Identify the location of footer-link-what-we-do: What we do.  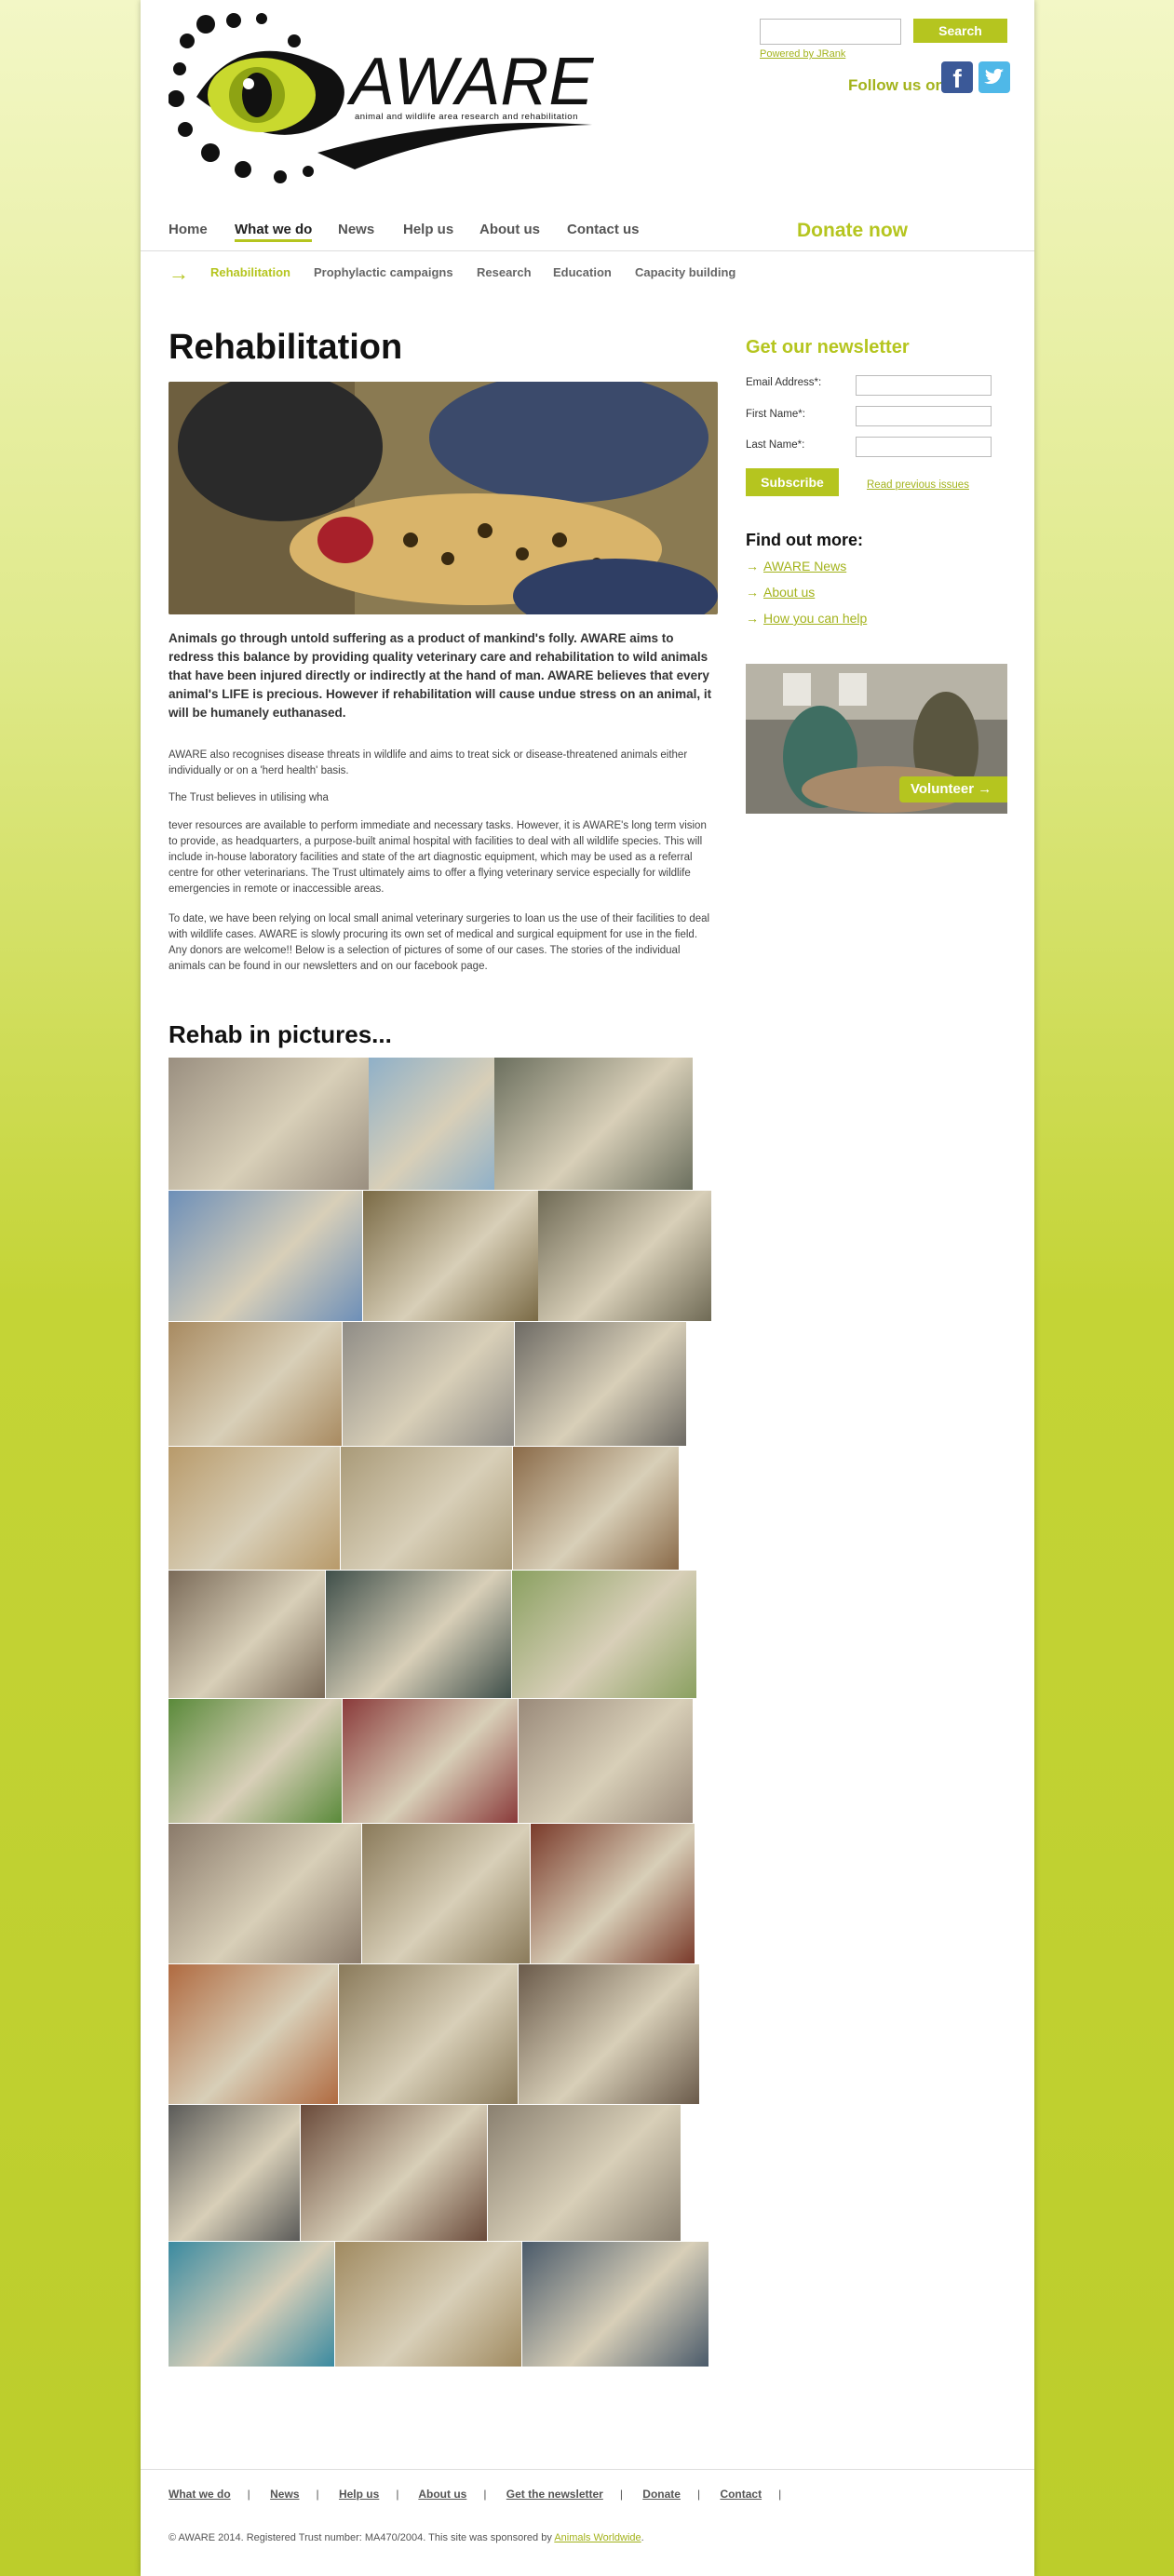
(200, 2494).